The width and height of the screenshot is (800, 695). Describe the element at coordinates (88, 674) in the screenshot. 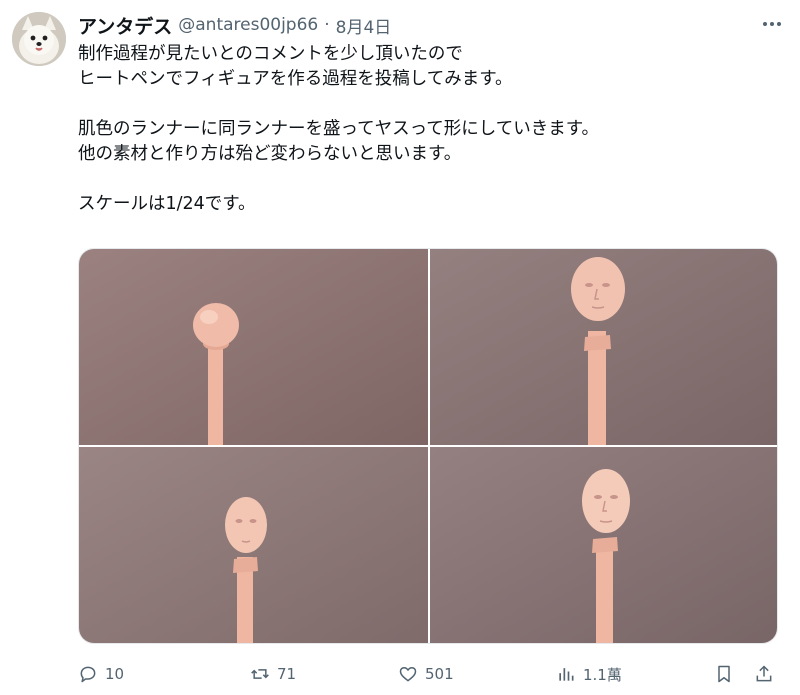

I see `reply-icon` at that location.